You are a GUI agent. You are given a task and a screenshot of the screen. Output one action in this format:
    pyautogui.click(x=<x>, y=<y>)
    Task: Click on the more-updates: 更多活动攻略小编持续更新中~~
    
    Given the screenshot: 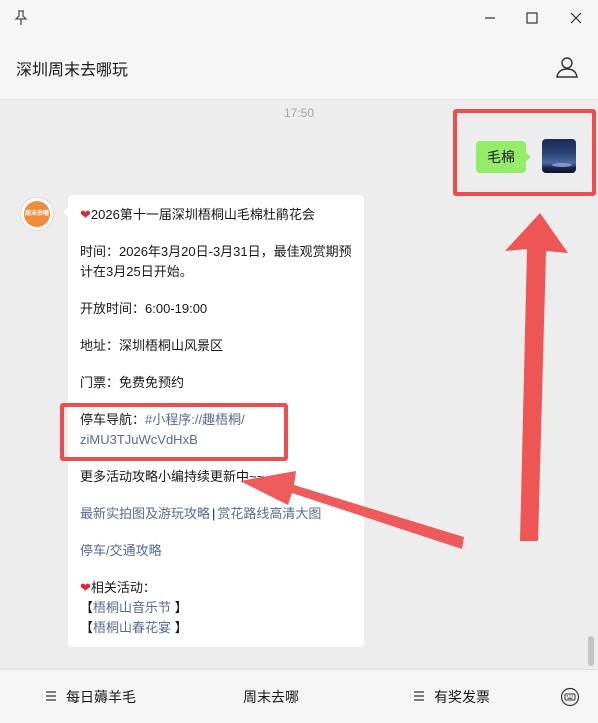 What is the action you would take?
    pyautogui.click(x=172, y=476)
    